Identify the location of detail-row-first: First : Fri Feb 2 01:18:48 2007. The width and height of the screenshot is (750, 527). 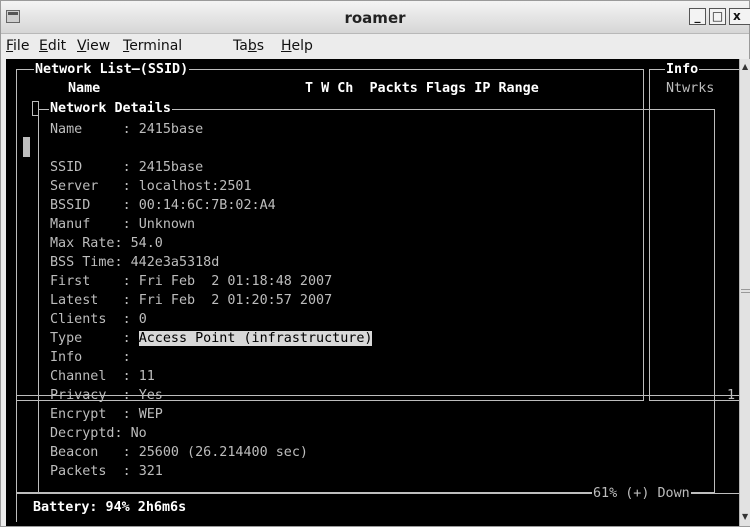
(191, 281).